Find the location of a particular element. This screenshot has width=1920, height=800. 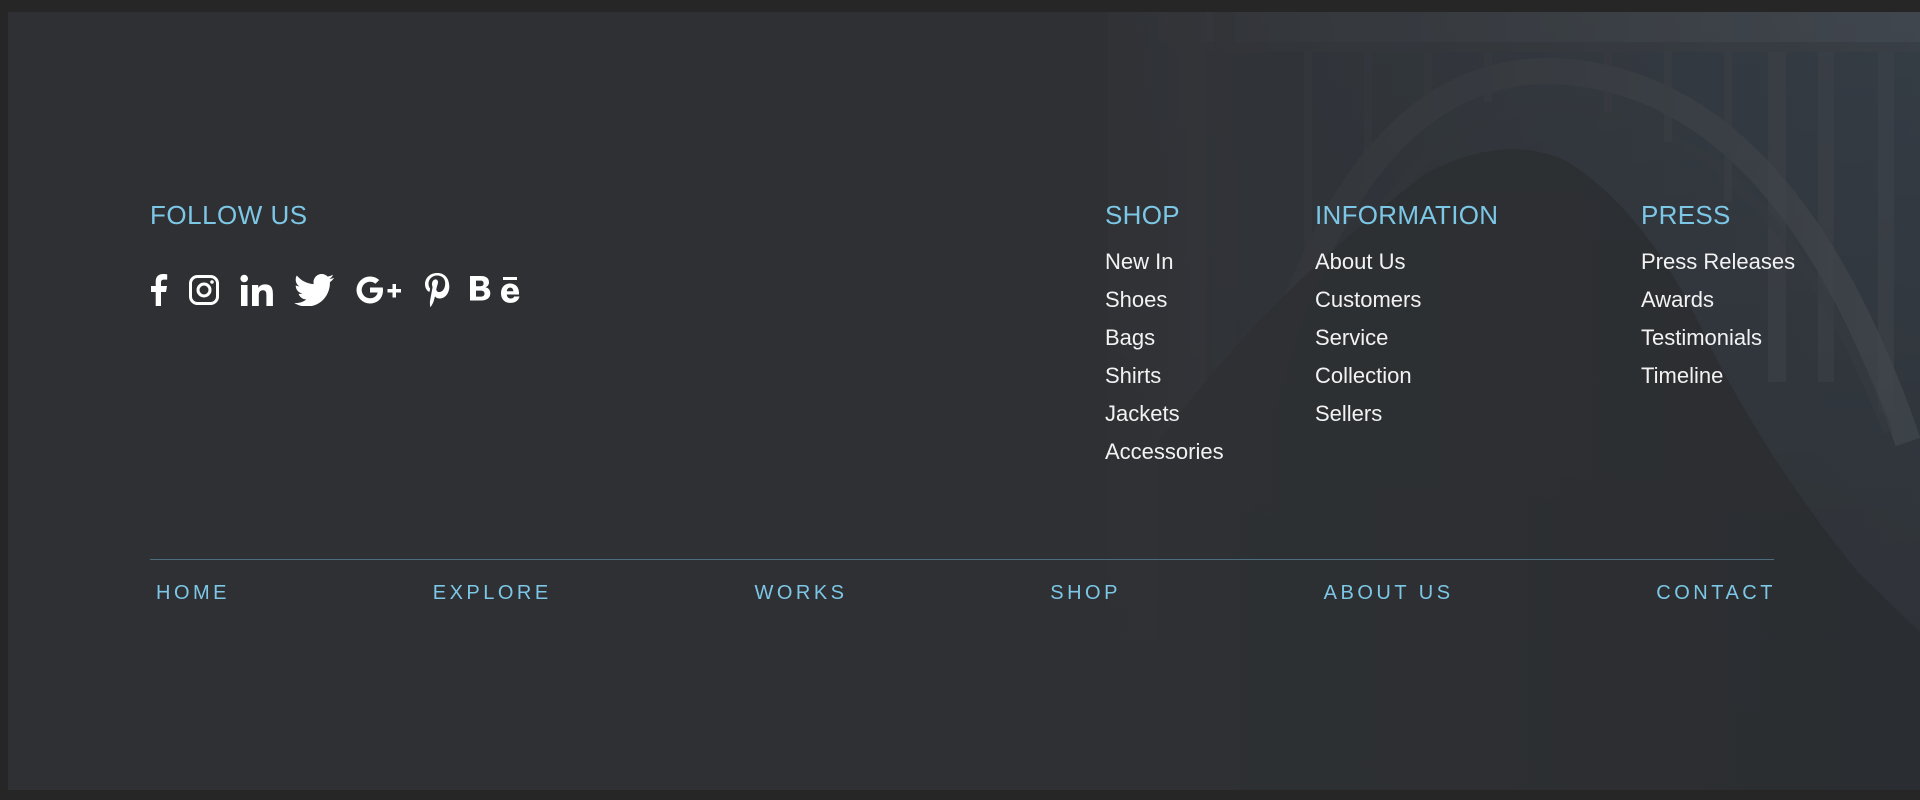

shop-link-shirts: Shirts is located at coordinates (1164, 376).